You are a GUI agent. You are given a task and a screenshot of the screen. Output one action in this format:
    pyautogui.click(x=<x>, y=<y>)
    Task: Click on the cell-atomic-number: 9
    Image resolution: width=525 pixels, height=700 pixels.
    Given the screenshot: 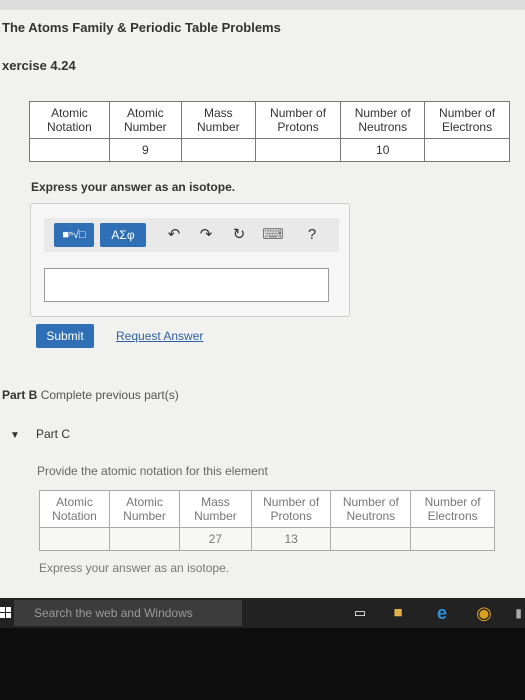 What is the action you would take?
    pyautogui.click(x=145, y=150)
    